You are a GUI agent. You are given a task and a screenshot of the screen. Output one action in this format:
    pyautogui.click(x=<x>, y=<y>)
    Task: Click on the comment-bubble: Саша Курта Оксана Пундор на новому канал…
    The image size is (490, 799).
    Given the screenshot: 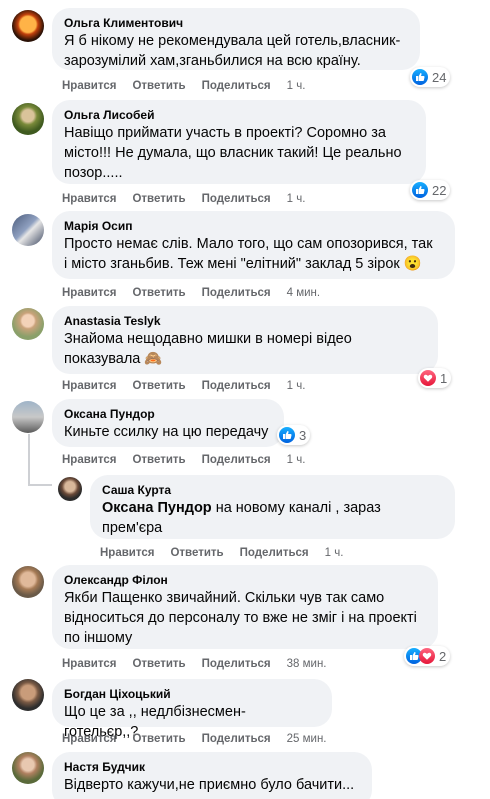 What is the action you would take?
    pyautogui.click(x=272, y=507)
    